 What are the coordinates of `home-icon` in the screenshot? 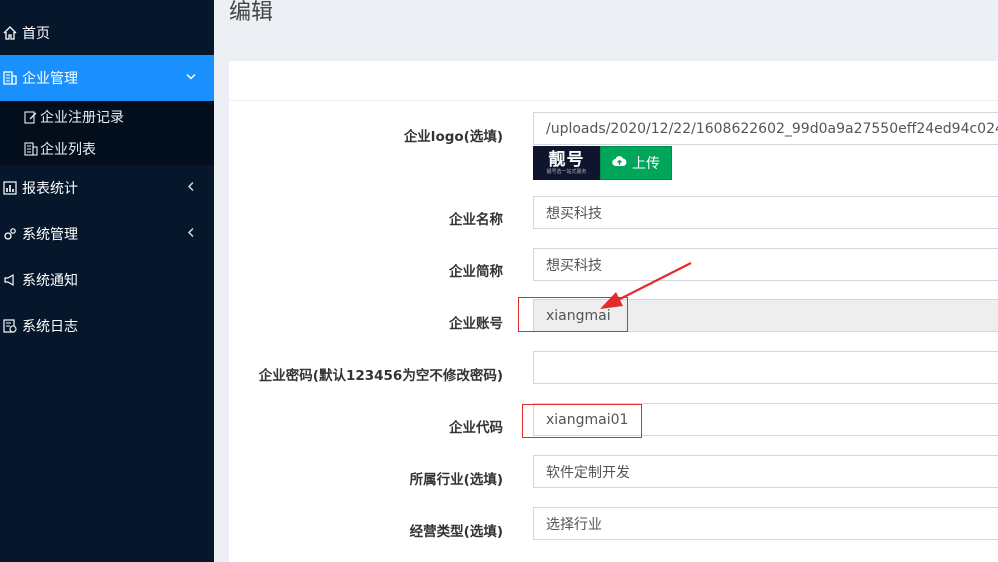 It's located at (10, 33).